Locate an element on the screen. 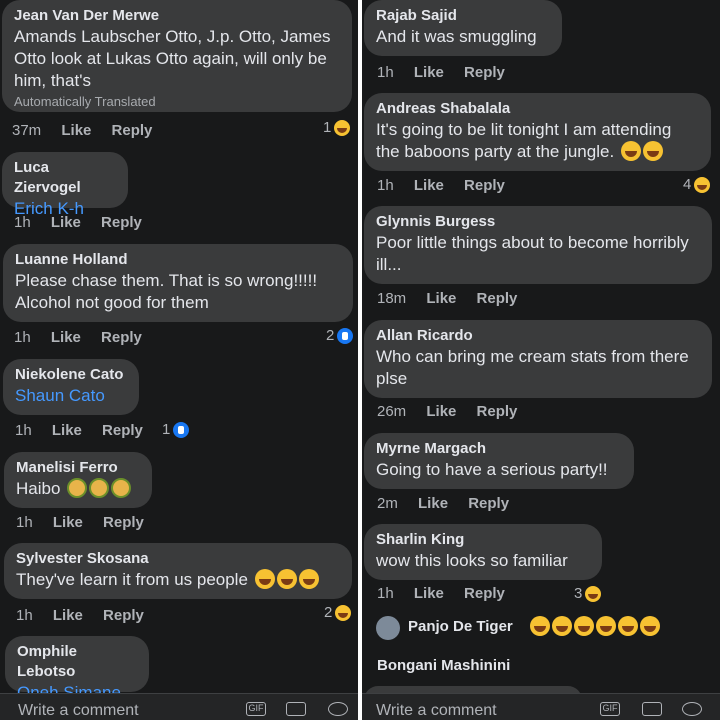 Image resolution: width=720 pixels, height=720 pixels. comment-author: Myrne Margach is located at coordinates (499, 449).